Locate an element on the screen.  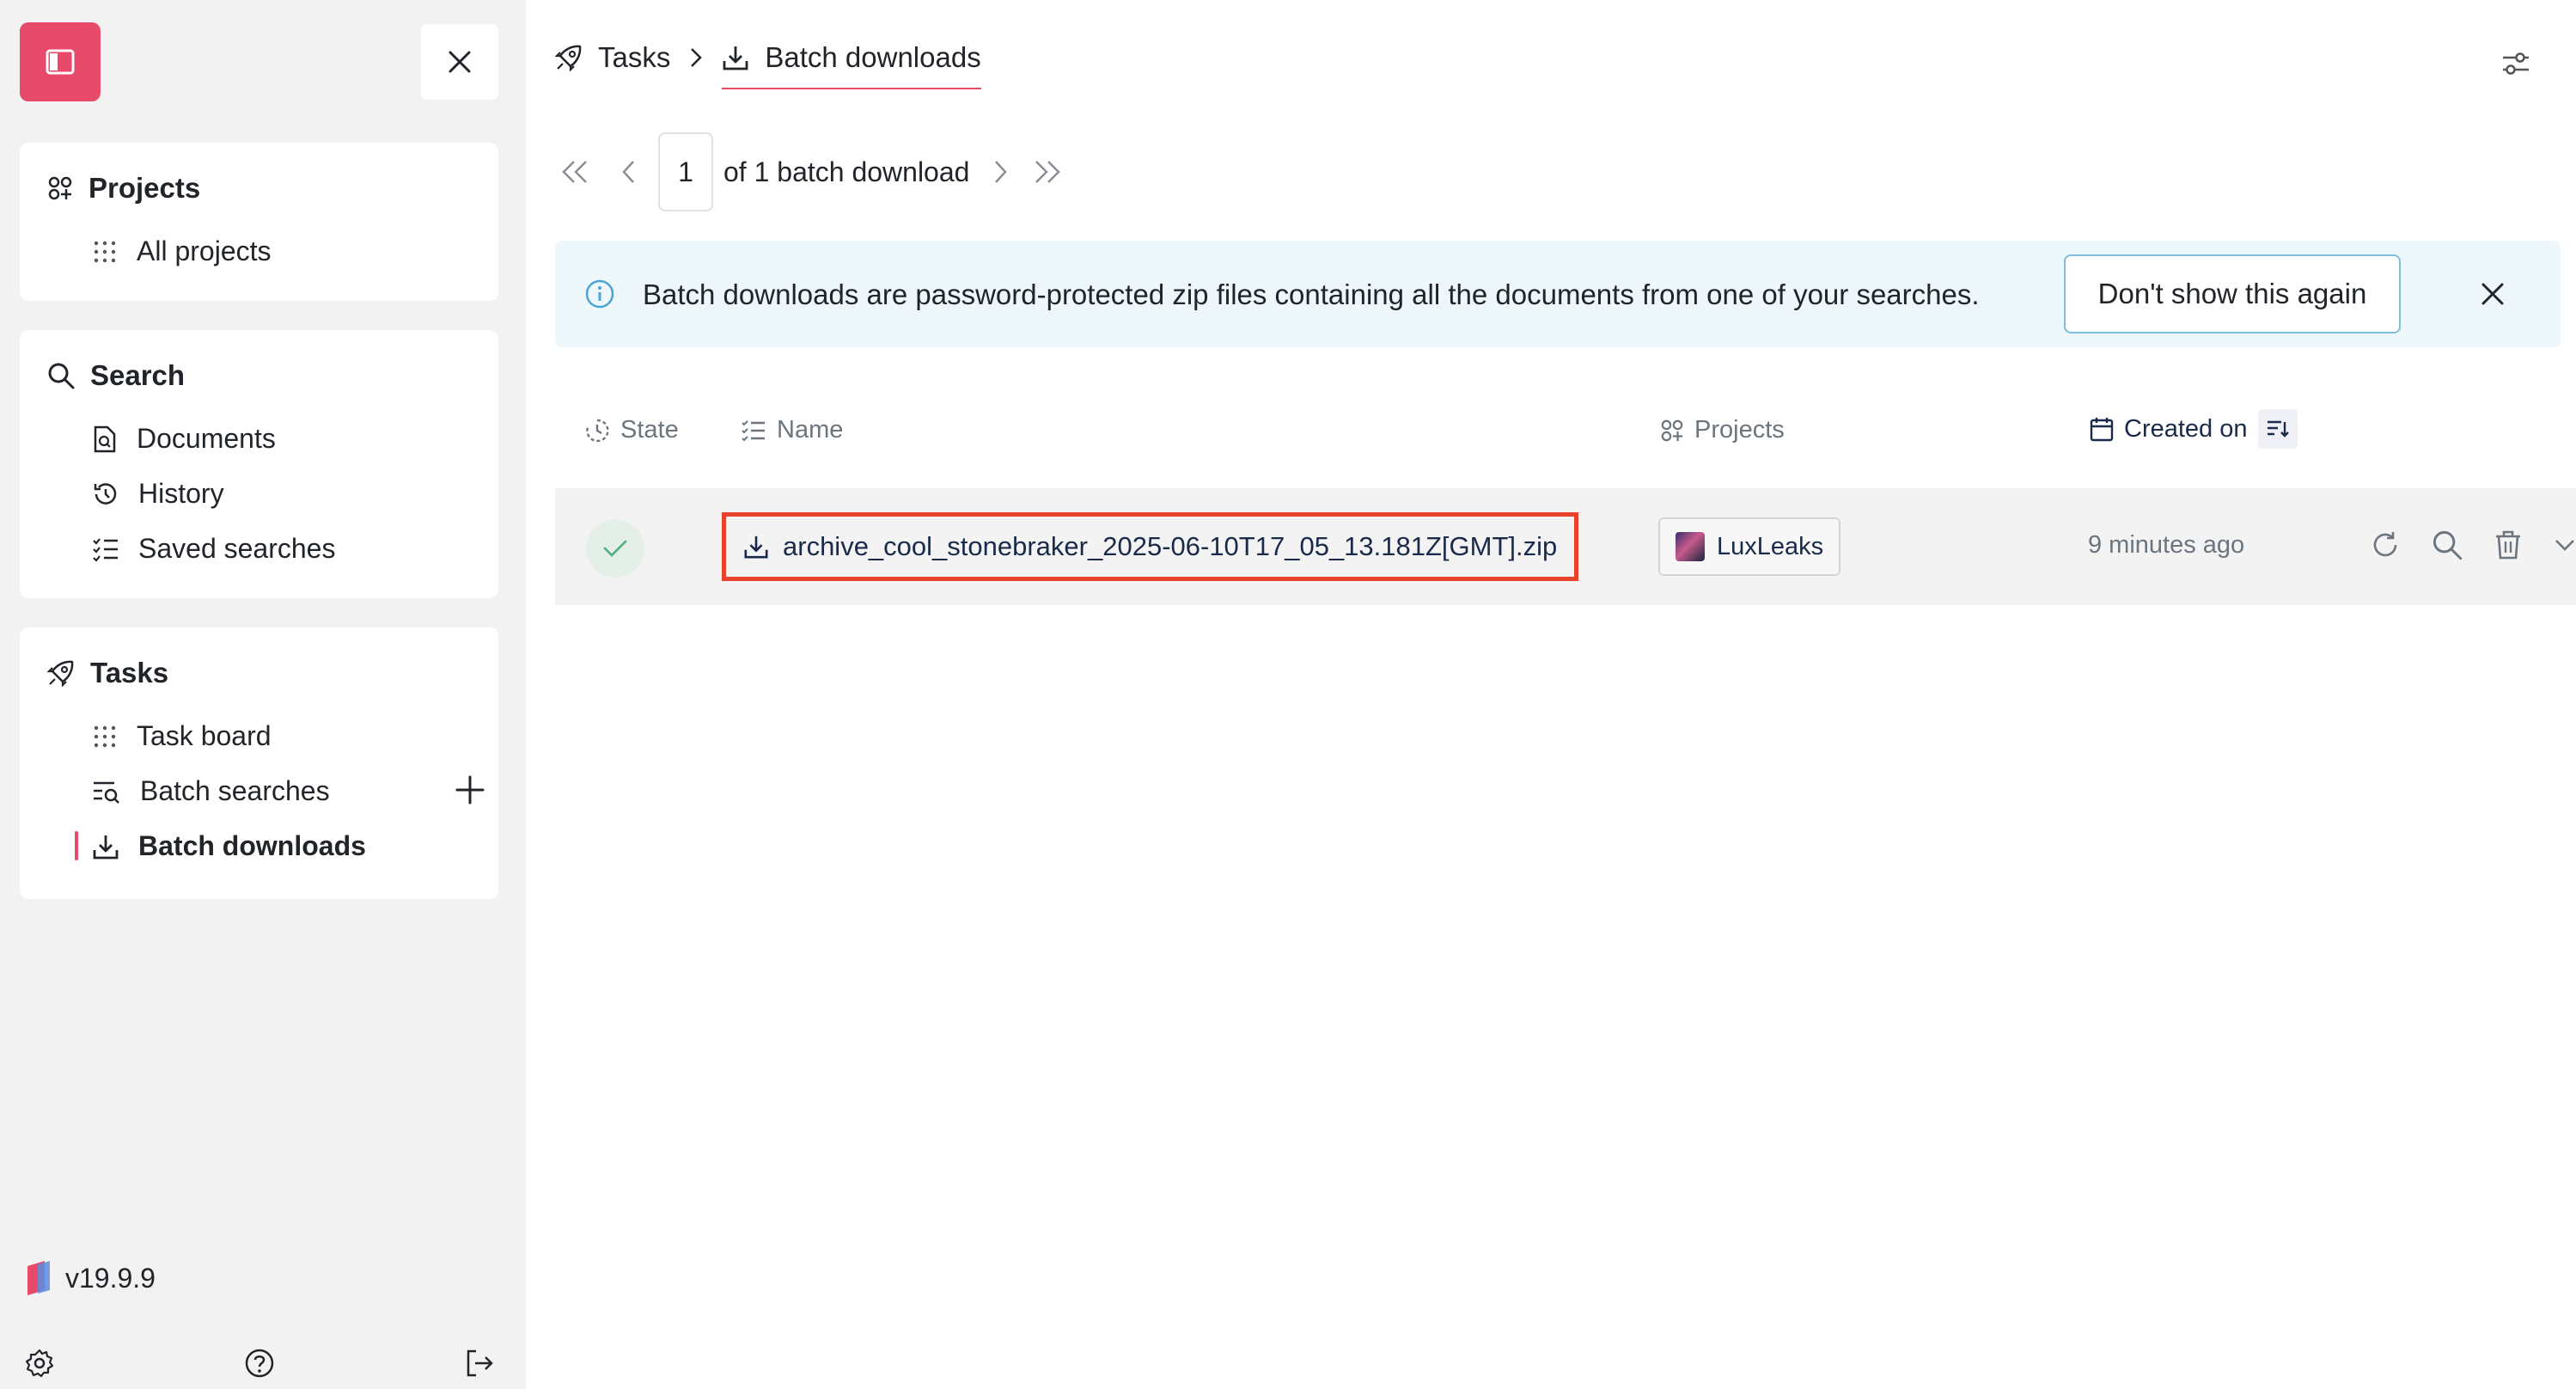
column-header-created-on: Created on is located at coordinates (2194, 429).